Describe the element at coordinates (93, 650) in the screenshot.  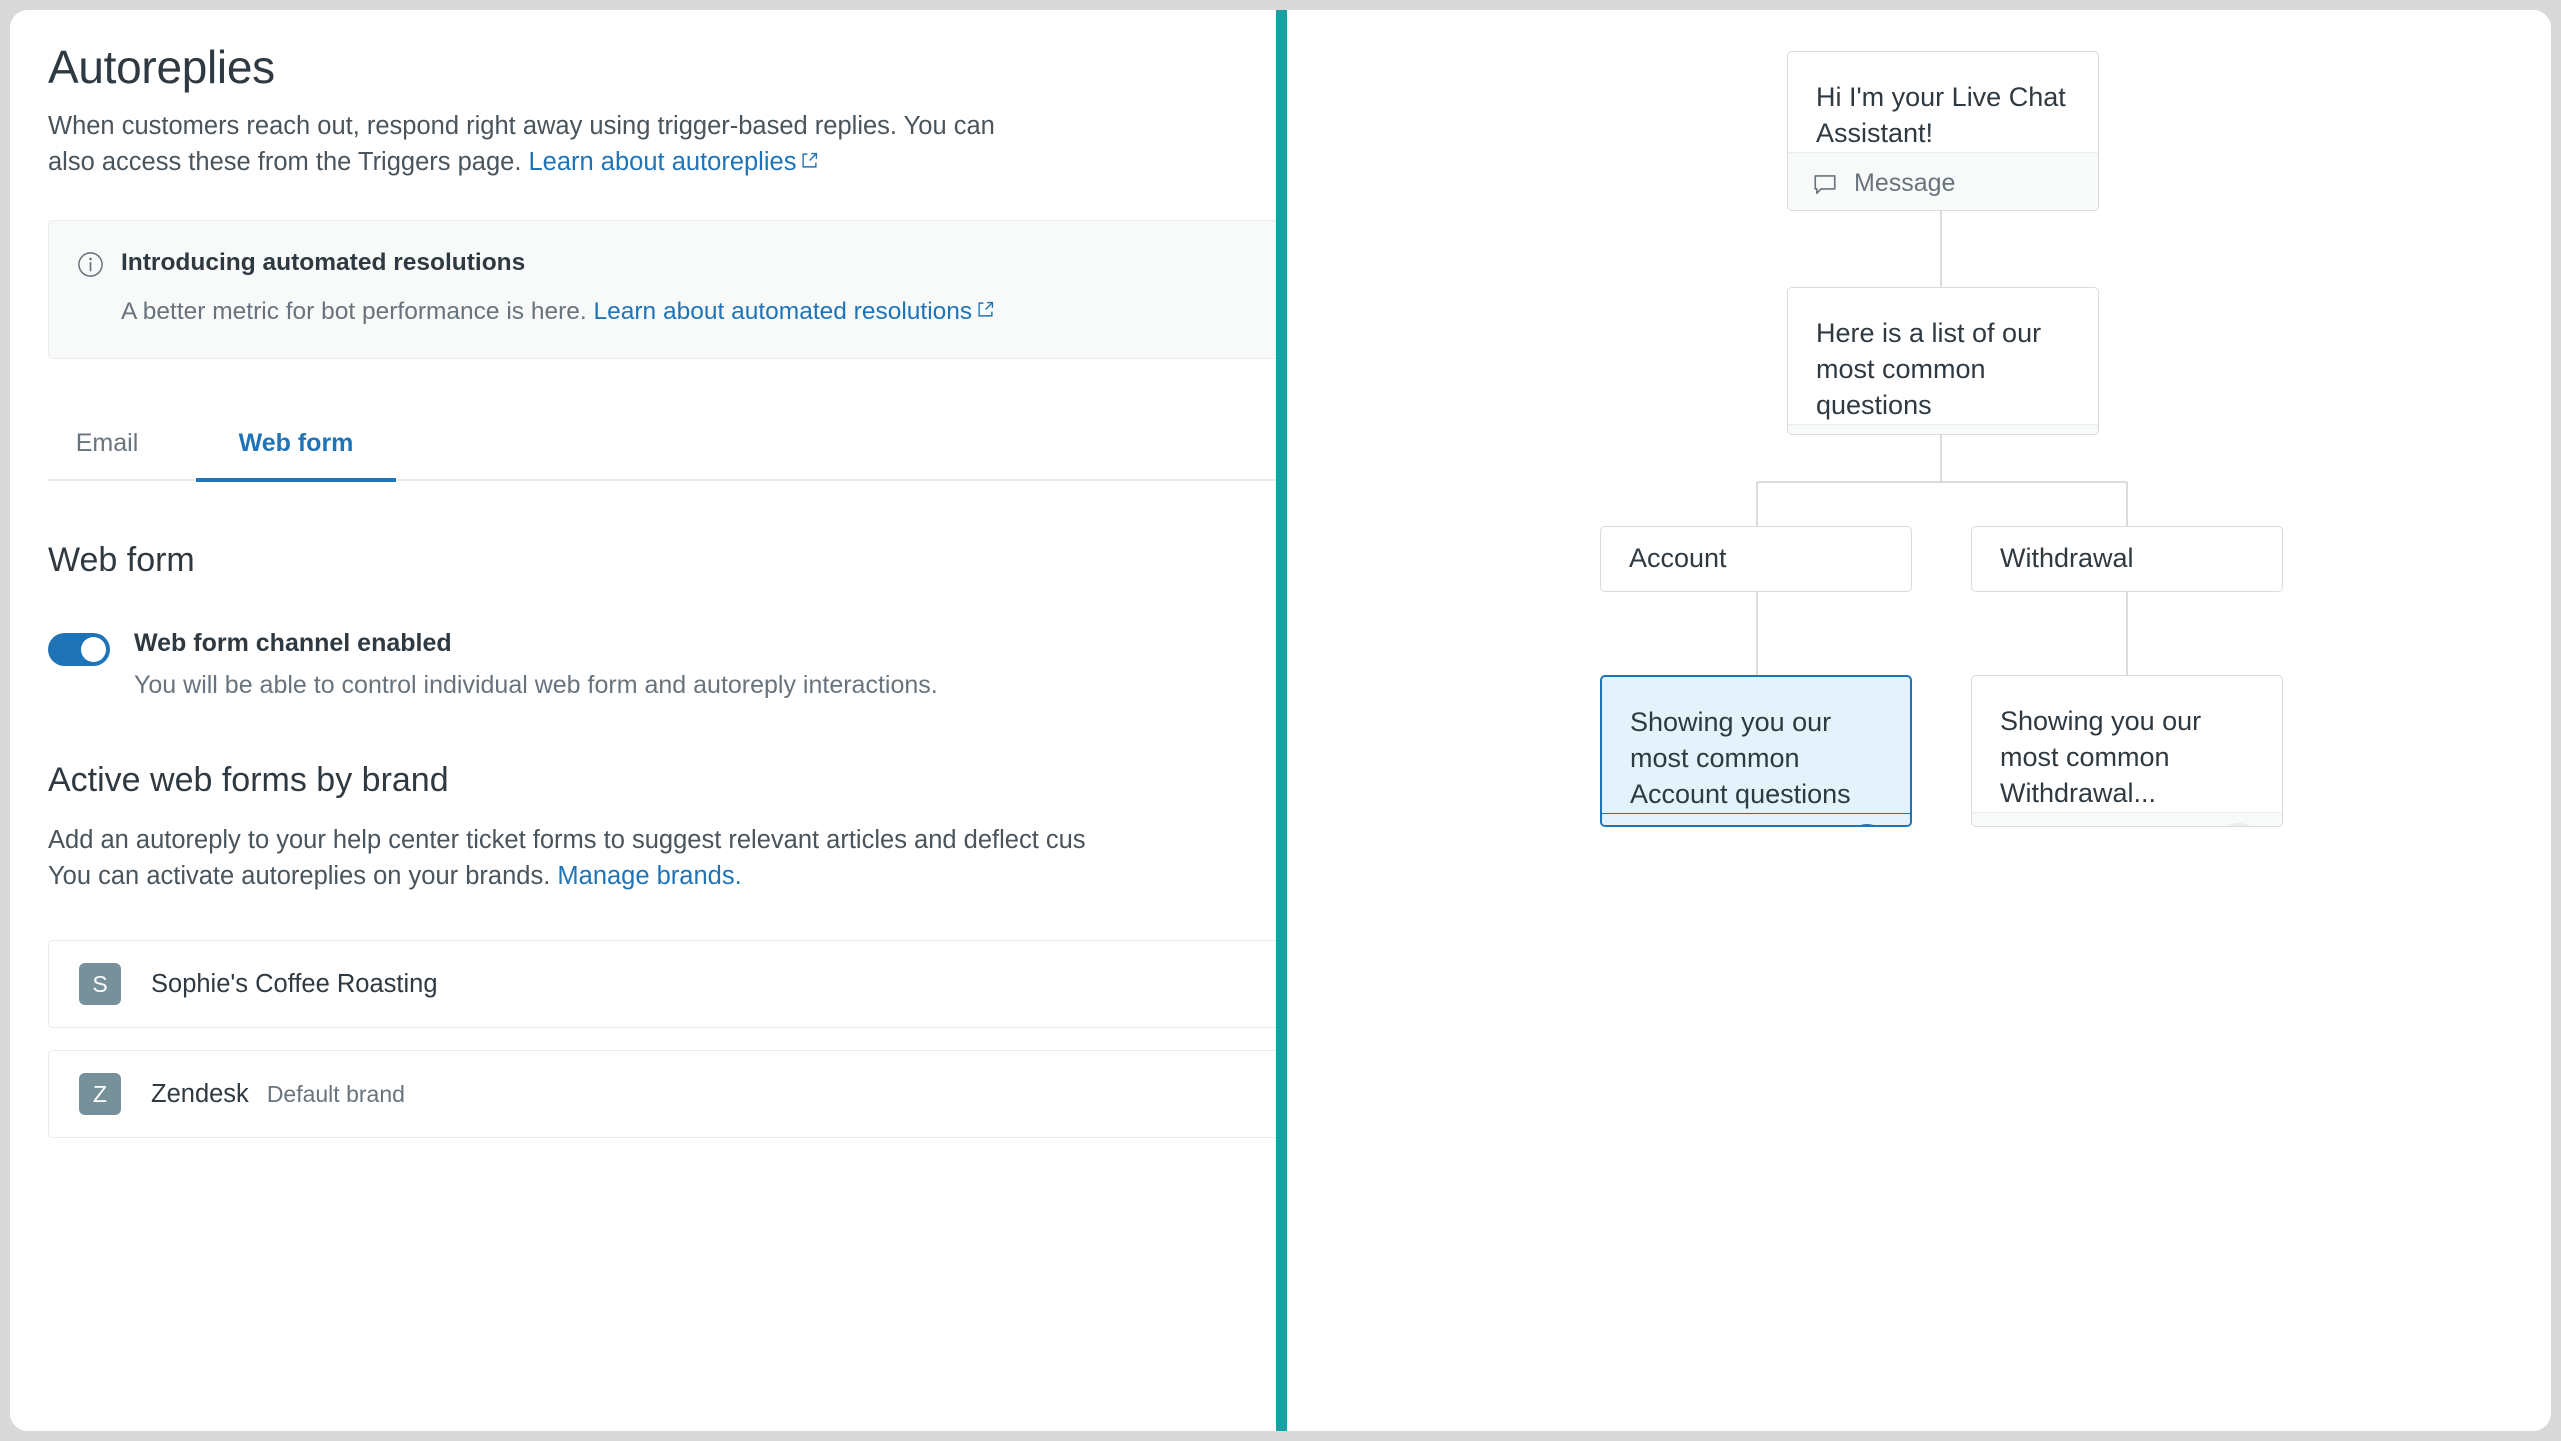
I see `toggle-knob` at that location.